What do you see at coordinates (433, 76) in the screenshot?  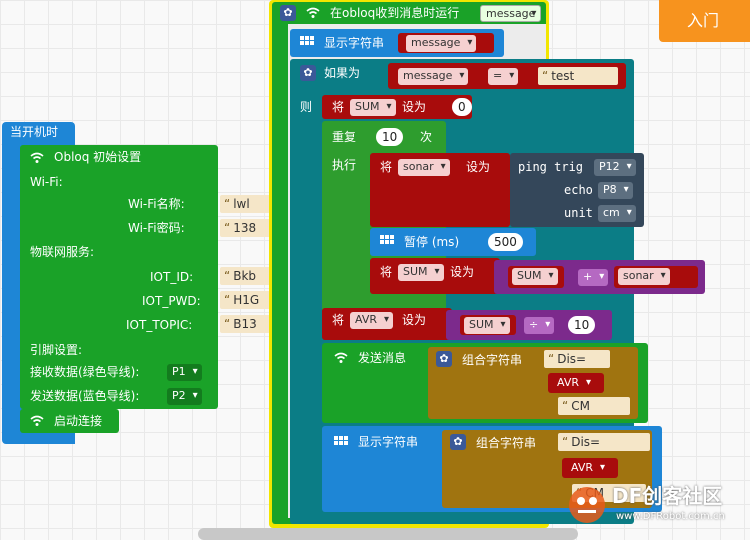 I see `if-var-dropdown: message` at bounding box center [433, 76].